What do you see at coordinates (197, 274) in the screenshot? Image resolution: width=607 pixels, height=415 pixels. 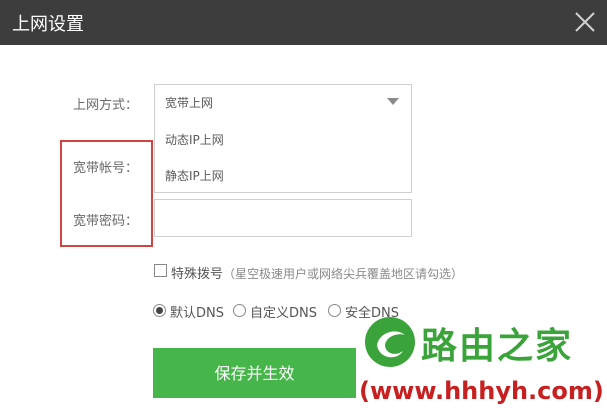 I see `special-dial-text: 特殊拨号` at bounding box center [197, 274].